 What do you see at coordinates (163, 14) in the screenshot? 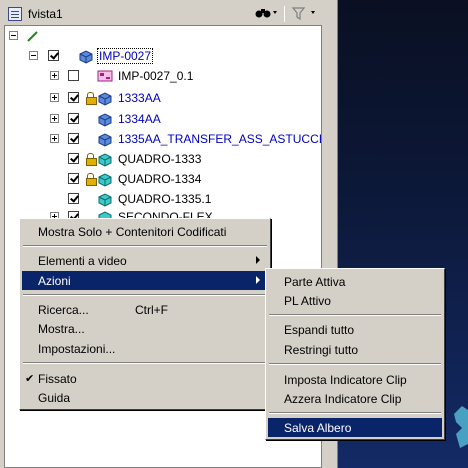
I see `panel-titlebar: fvista1` at bounding box center [163, 14].